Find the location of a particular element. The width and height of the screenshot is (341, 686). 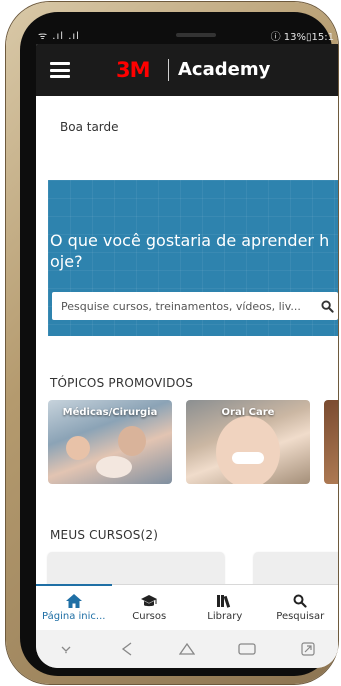

topic-image-doctor is located at coordinates (132, 441).